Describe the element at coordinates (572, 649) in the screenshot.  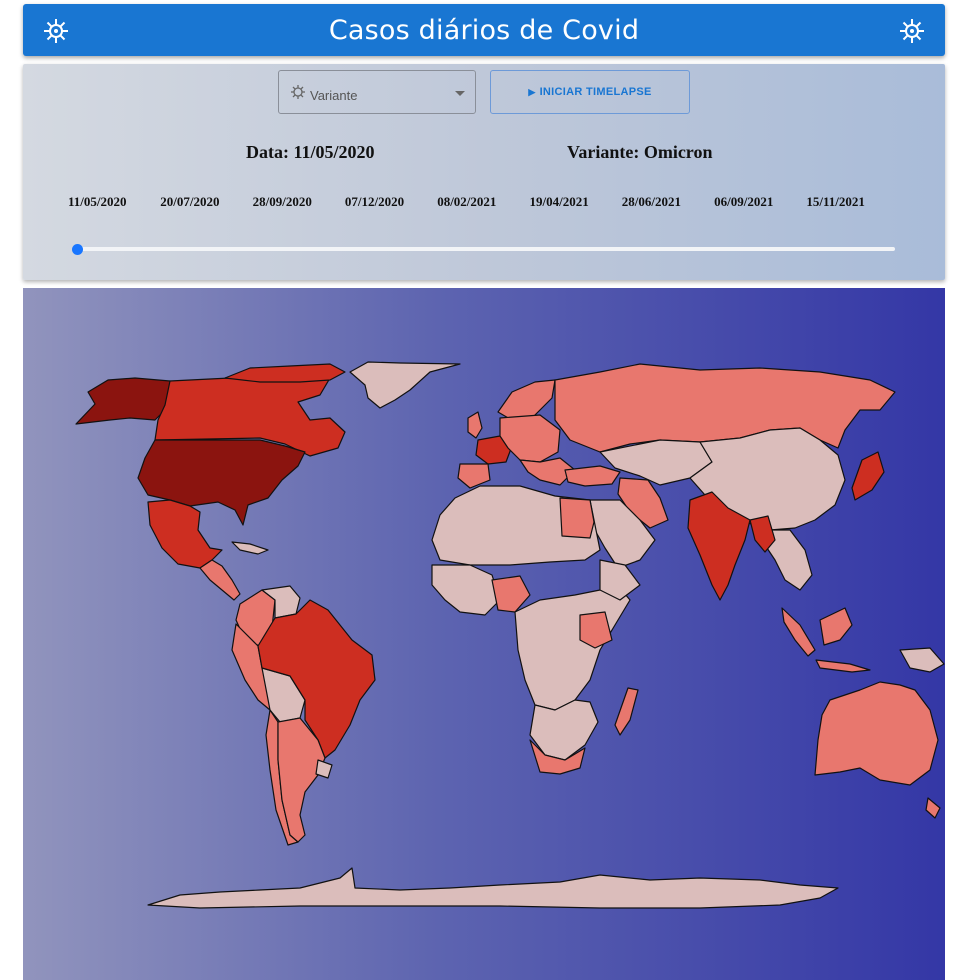
I see `country-central-africa` at that location.